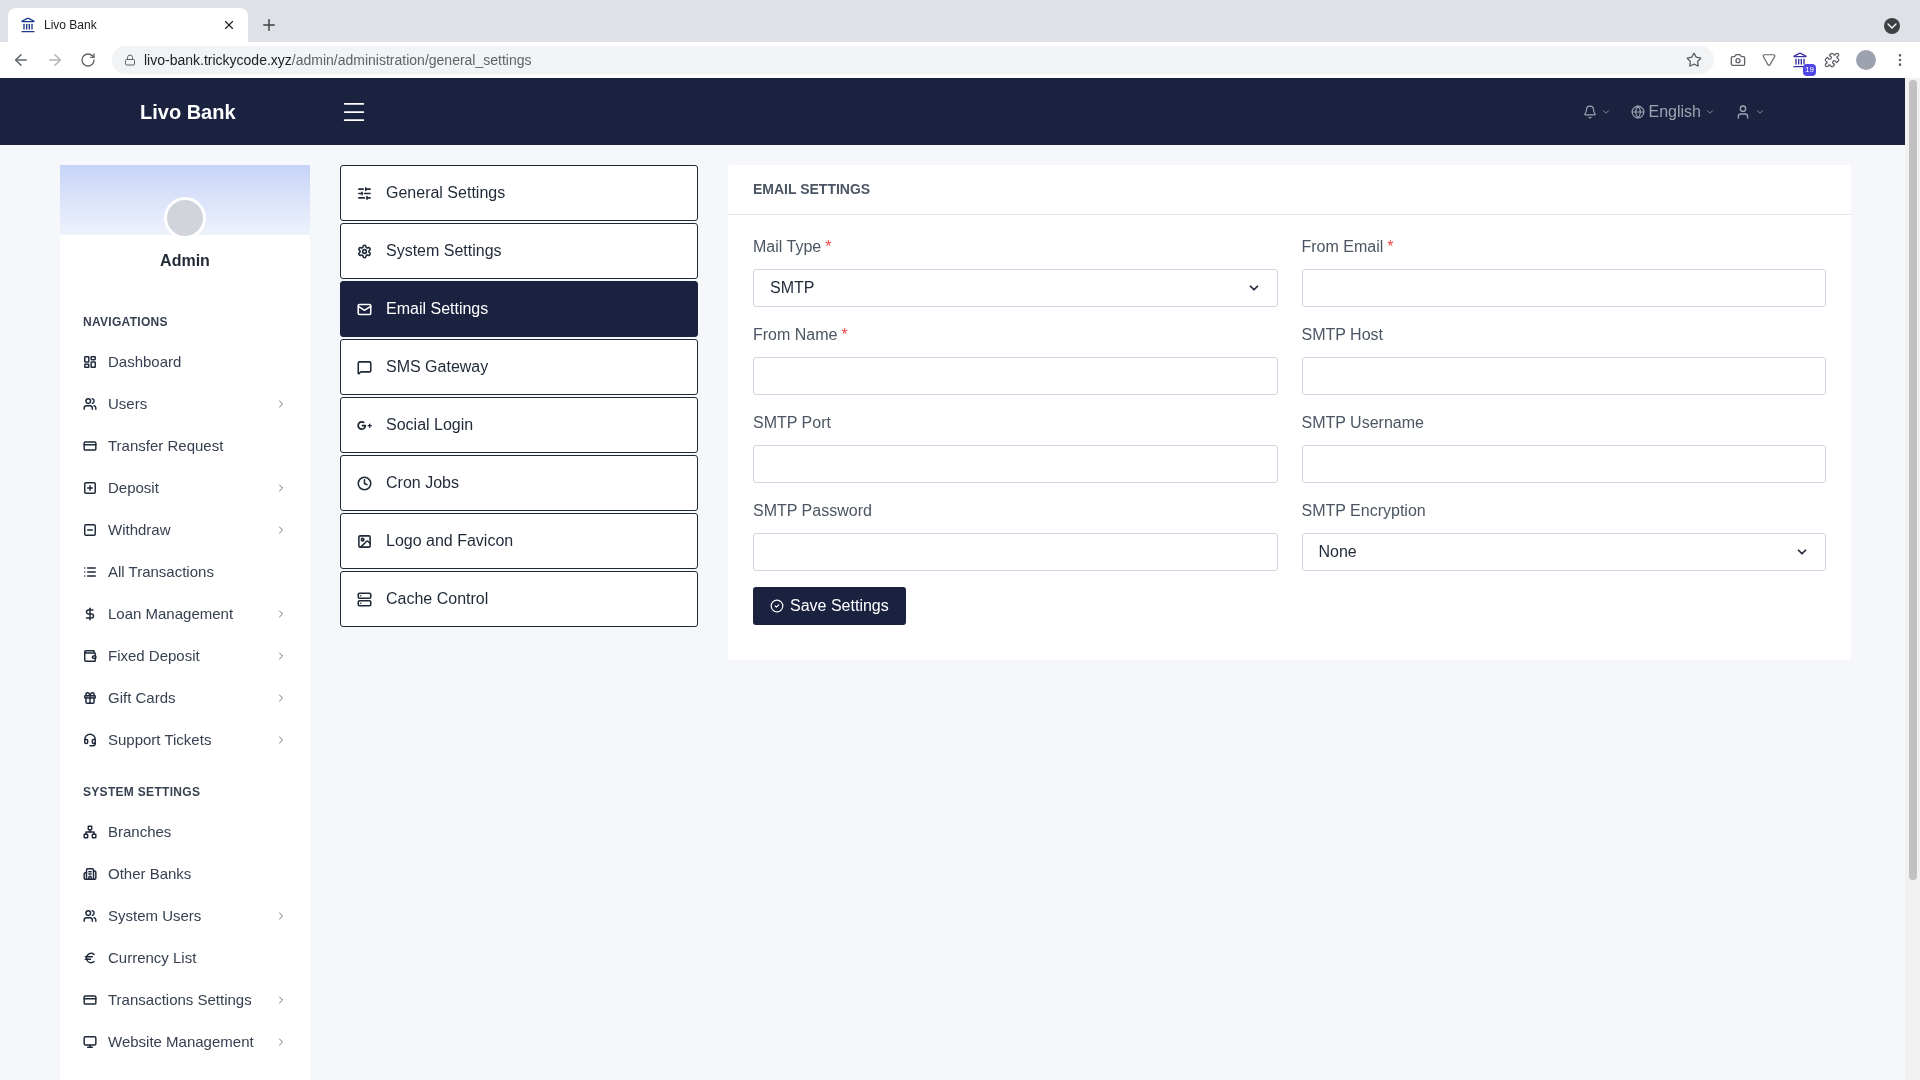  I want to click on globe-icon, so click(1637, 111).